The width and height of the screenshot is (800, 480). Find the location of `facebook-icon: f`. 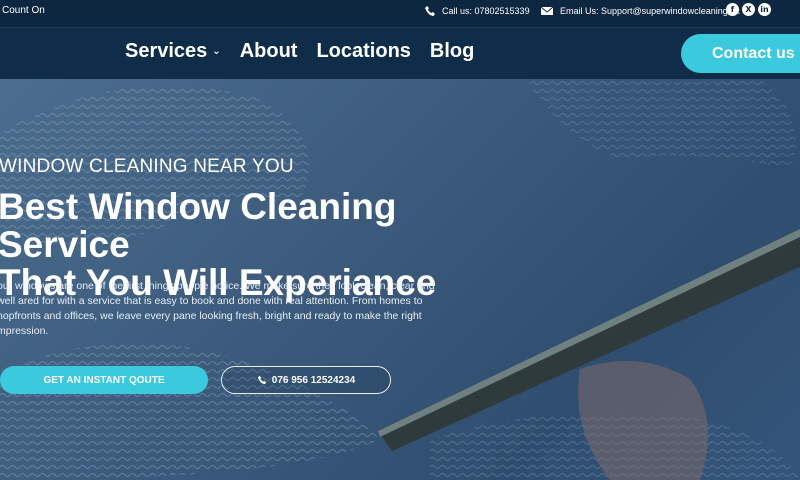

facebook-icon: f is located at coordinates (732, 9).